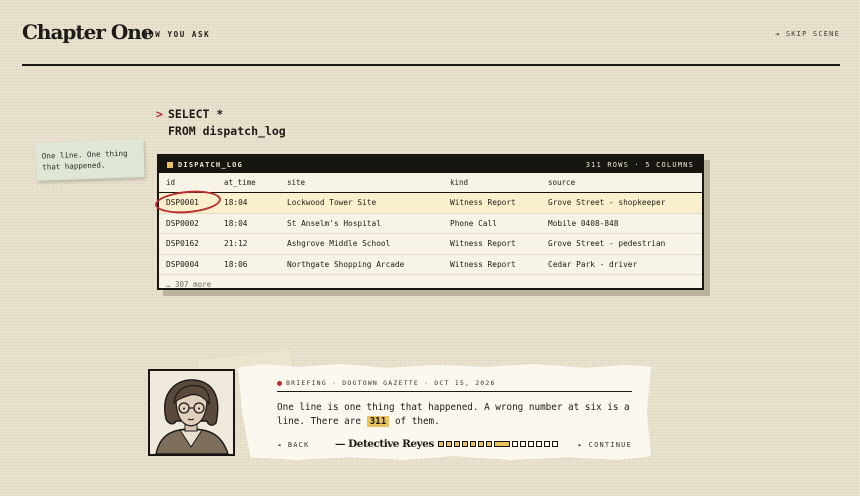 This screenshot has height=496, width=860. I want to click on sticky-note: One line. One thing that happened., so click(90, 160).